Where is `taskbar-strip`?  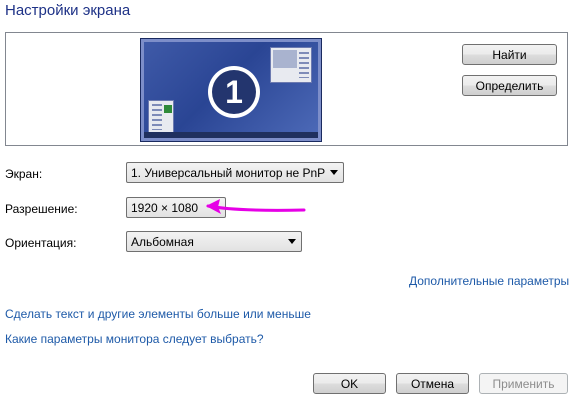
taskbar-strip is located at coordinates (231, 135).